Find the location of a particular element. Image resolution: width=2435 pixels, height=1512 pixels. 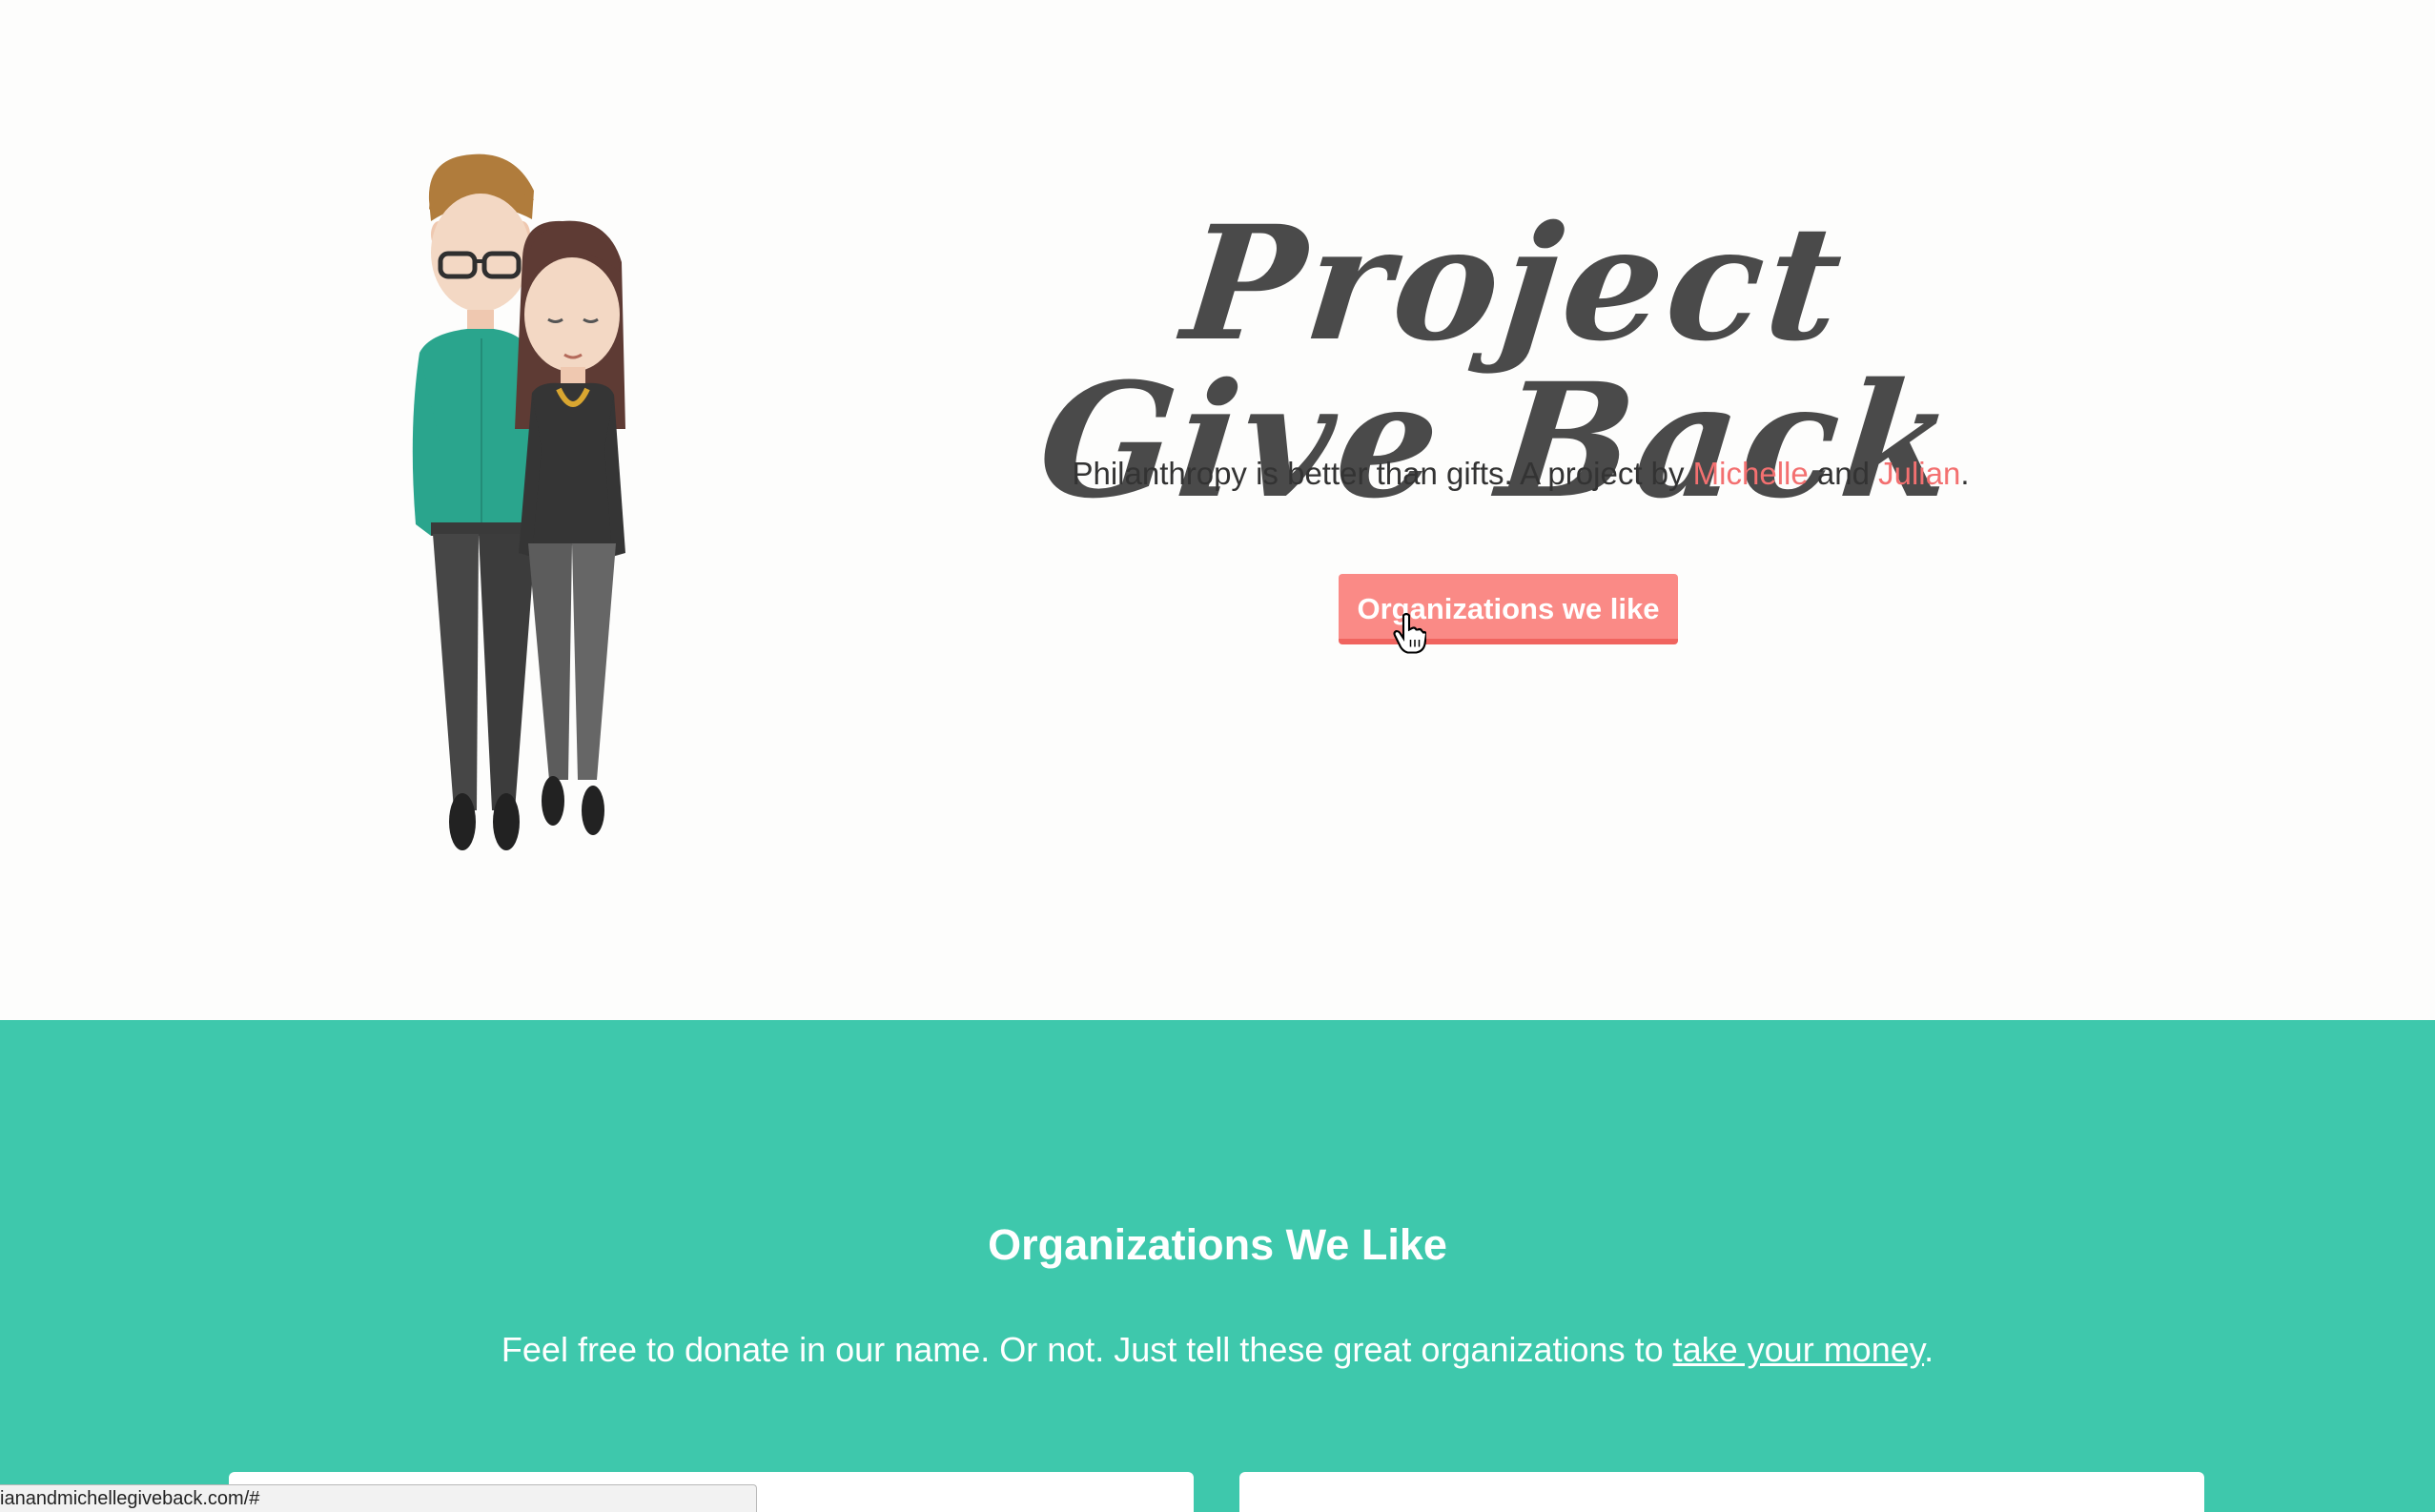

subtitle-suffix: . is located at coordinates (1929, 1349).